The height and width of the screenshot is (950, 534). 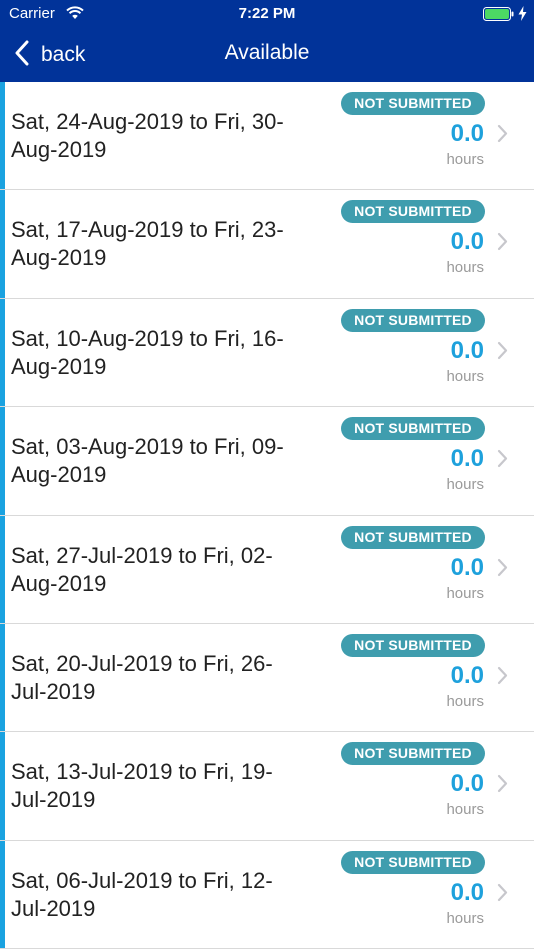 I want to click on date-range: Sat, 10-Aug-2019 to Fri, 16- Aug-2019, so click(x=171, y=353).